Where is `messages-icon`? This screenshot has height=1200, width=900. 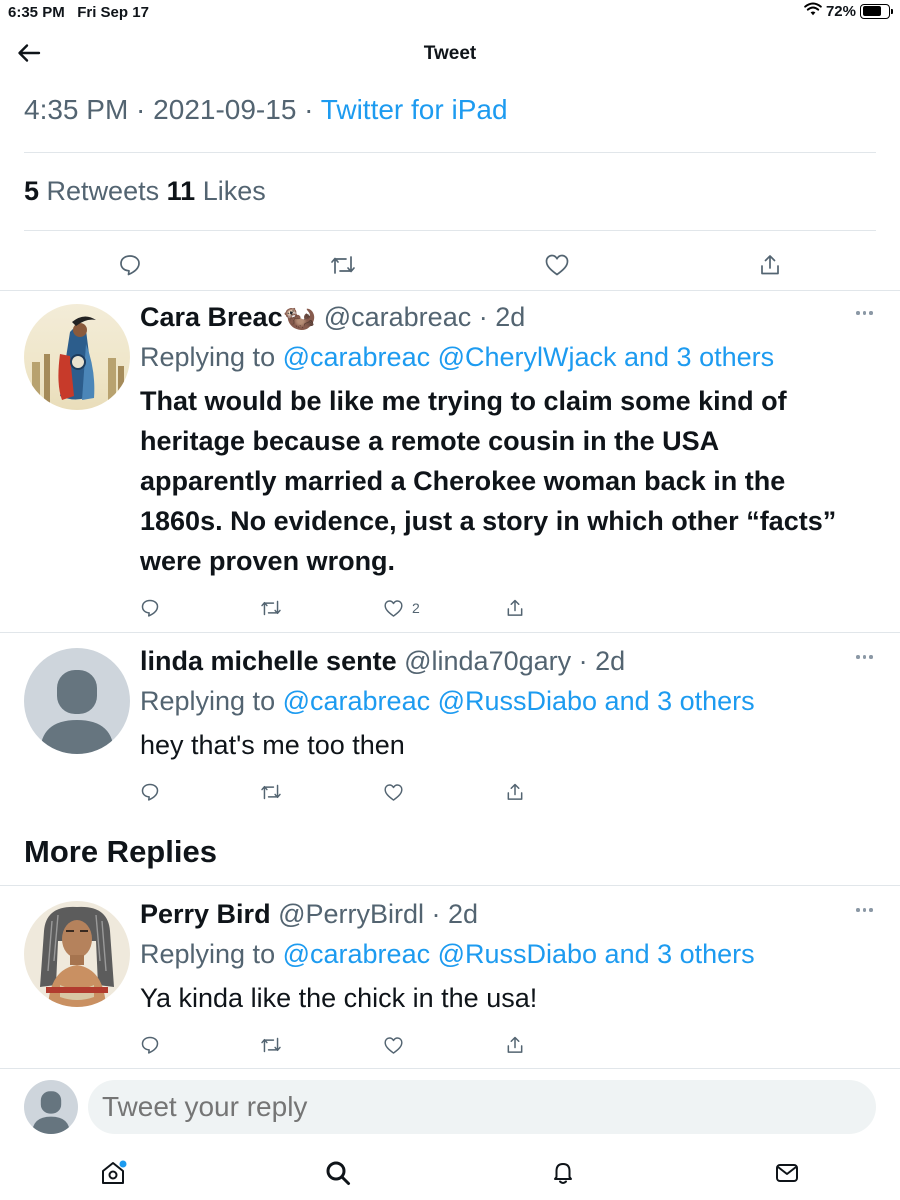
messages-icon is located at coordinates (787, 1173).